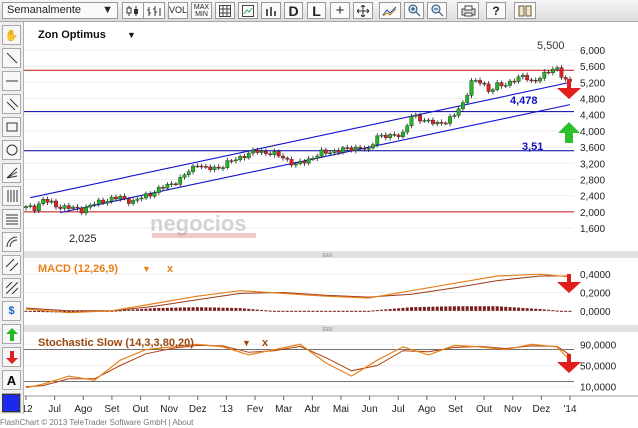 This screenshot has height=428, width=638. What do you see at coordinates (11, 380) in the screenshot?
I see `text-icon: A` at bounding box center [11, 380].